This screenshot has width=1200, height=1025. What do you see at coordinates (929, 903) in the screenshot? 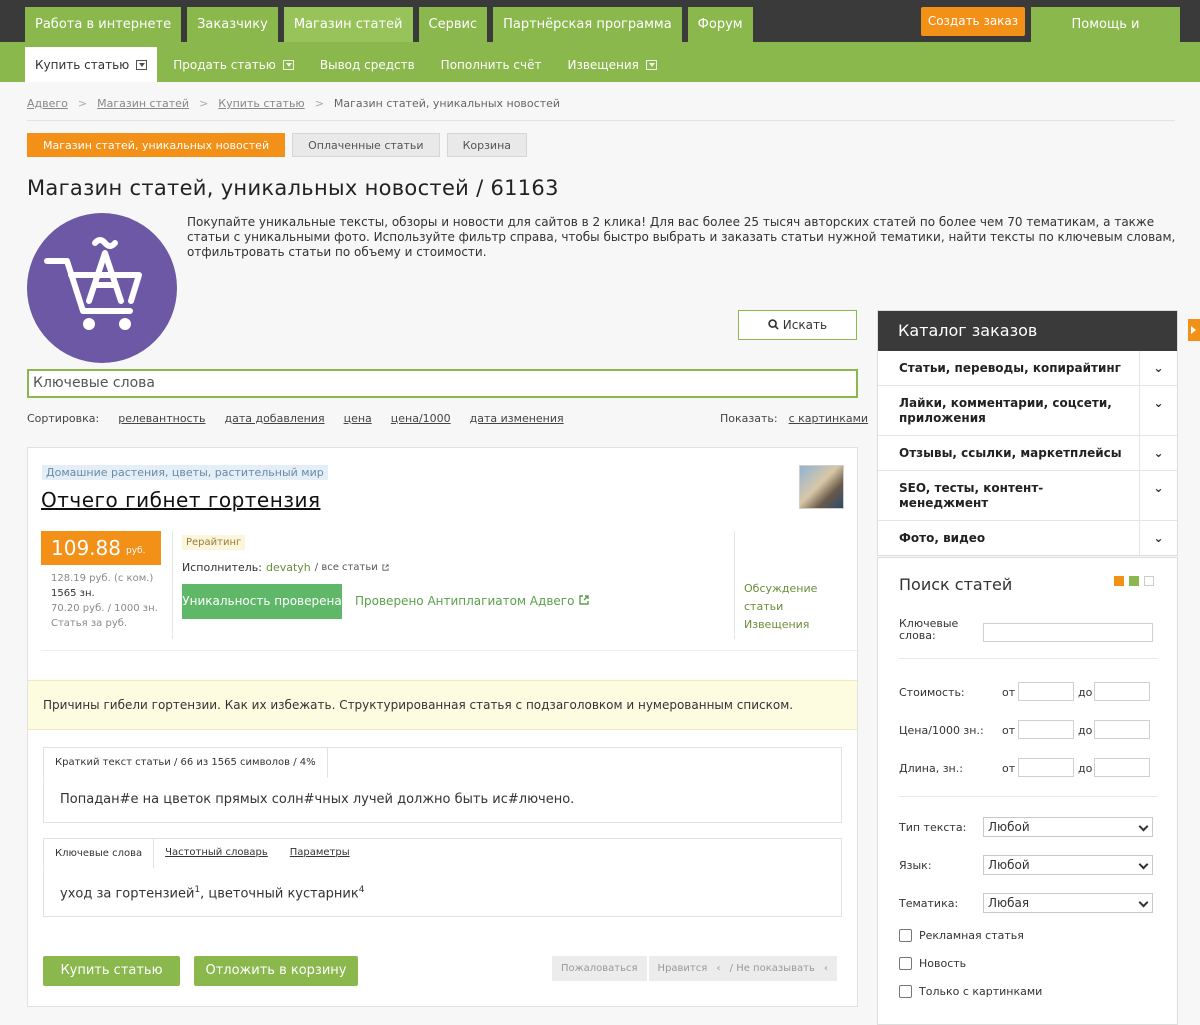
I see `topic-label: Тематика:` at bounding box center [929, 903].